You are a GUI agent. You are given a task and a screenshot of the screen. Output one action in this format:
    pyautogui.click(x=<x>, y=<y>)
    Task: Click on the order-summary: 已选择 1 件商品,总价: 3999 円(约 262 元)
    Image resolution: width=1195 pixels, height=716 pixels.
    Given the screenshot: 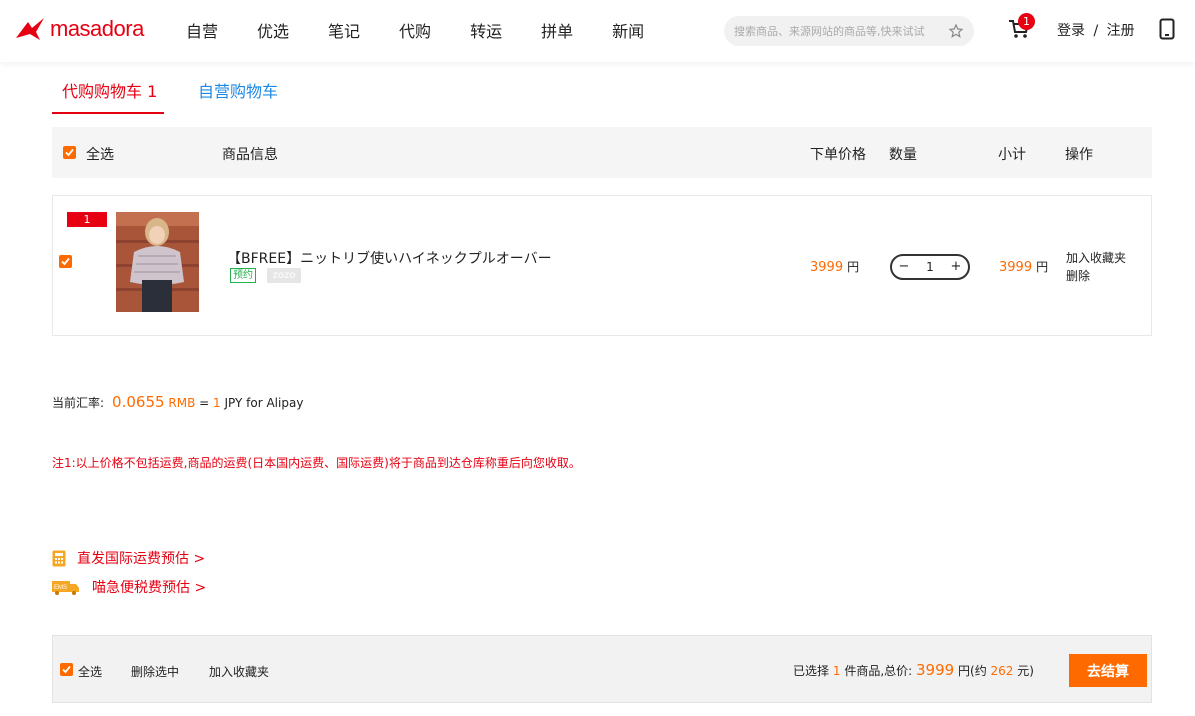 What is the action you would take?
    pyautogui.click(x=913, y=670)
    